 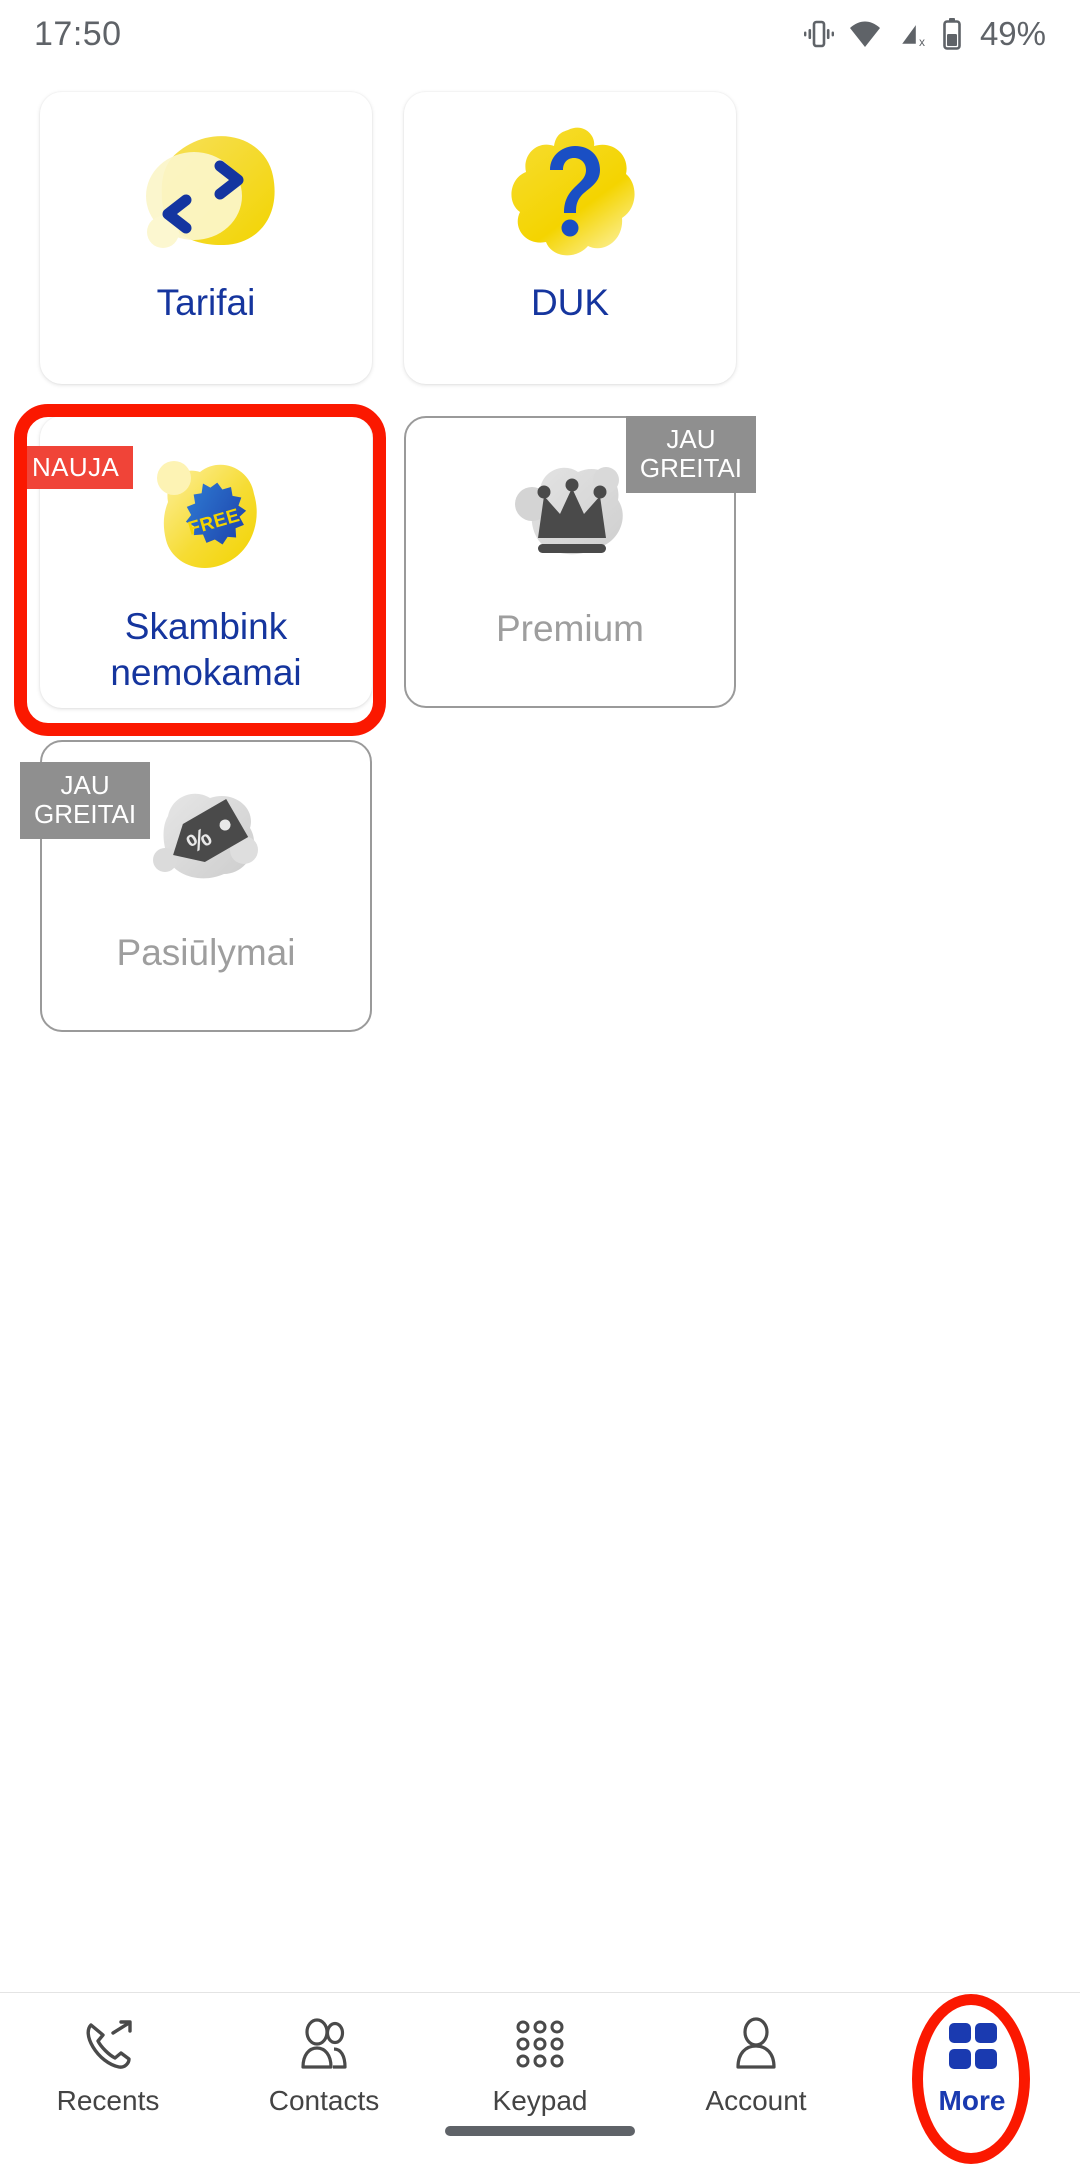 What do you see at coordinates (570, 193) in the screenshot?
I see `question-mark-icon` at bounding box center [570, 193].